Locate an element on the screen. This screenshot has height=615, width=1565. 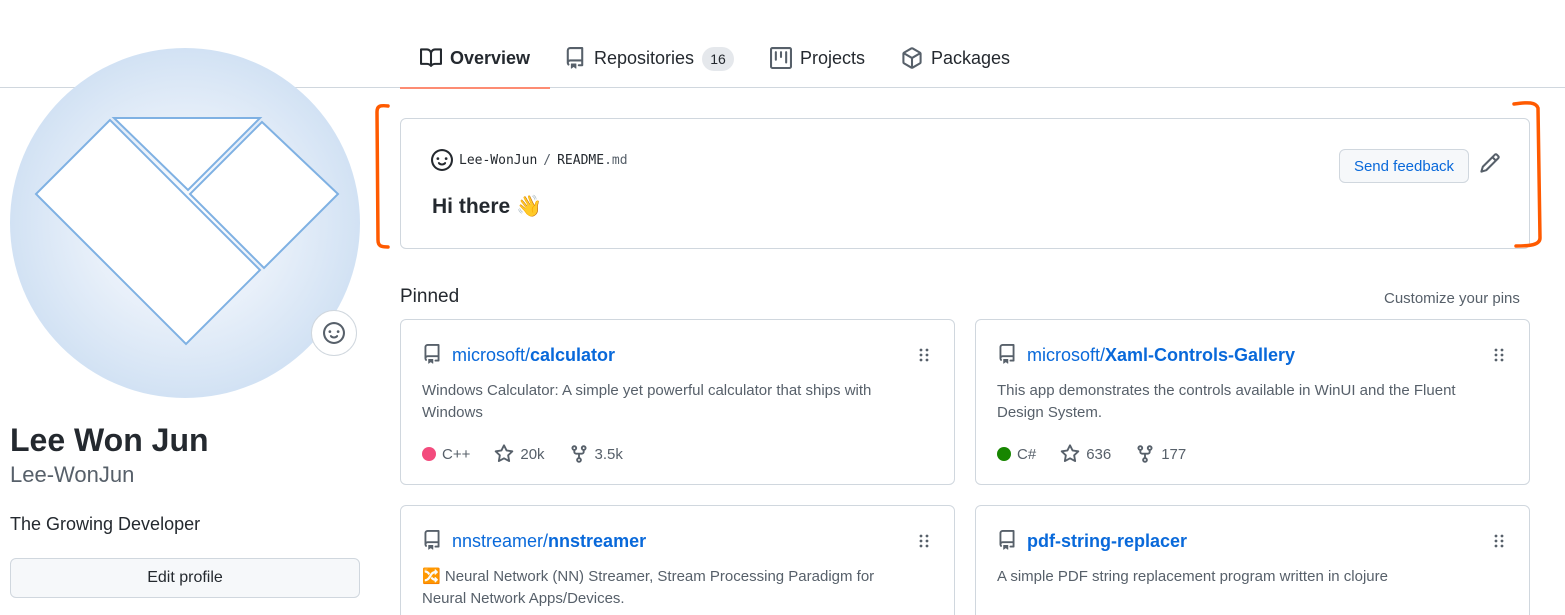
language-label: C# is located at coordinates (1027, 454).